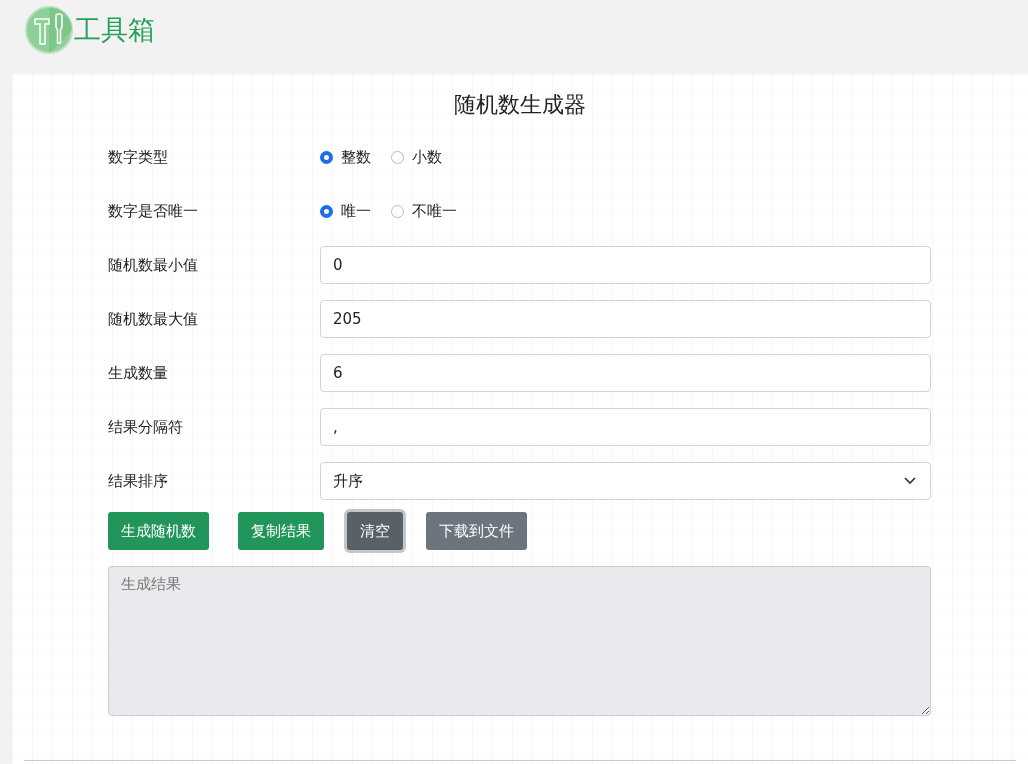 This screenshot has width=1028, height=764. What do you see at coordinates (138, 157) in the screenshot?
I see `field-label: 数字类型` at bounding box center [138, 157].